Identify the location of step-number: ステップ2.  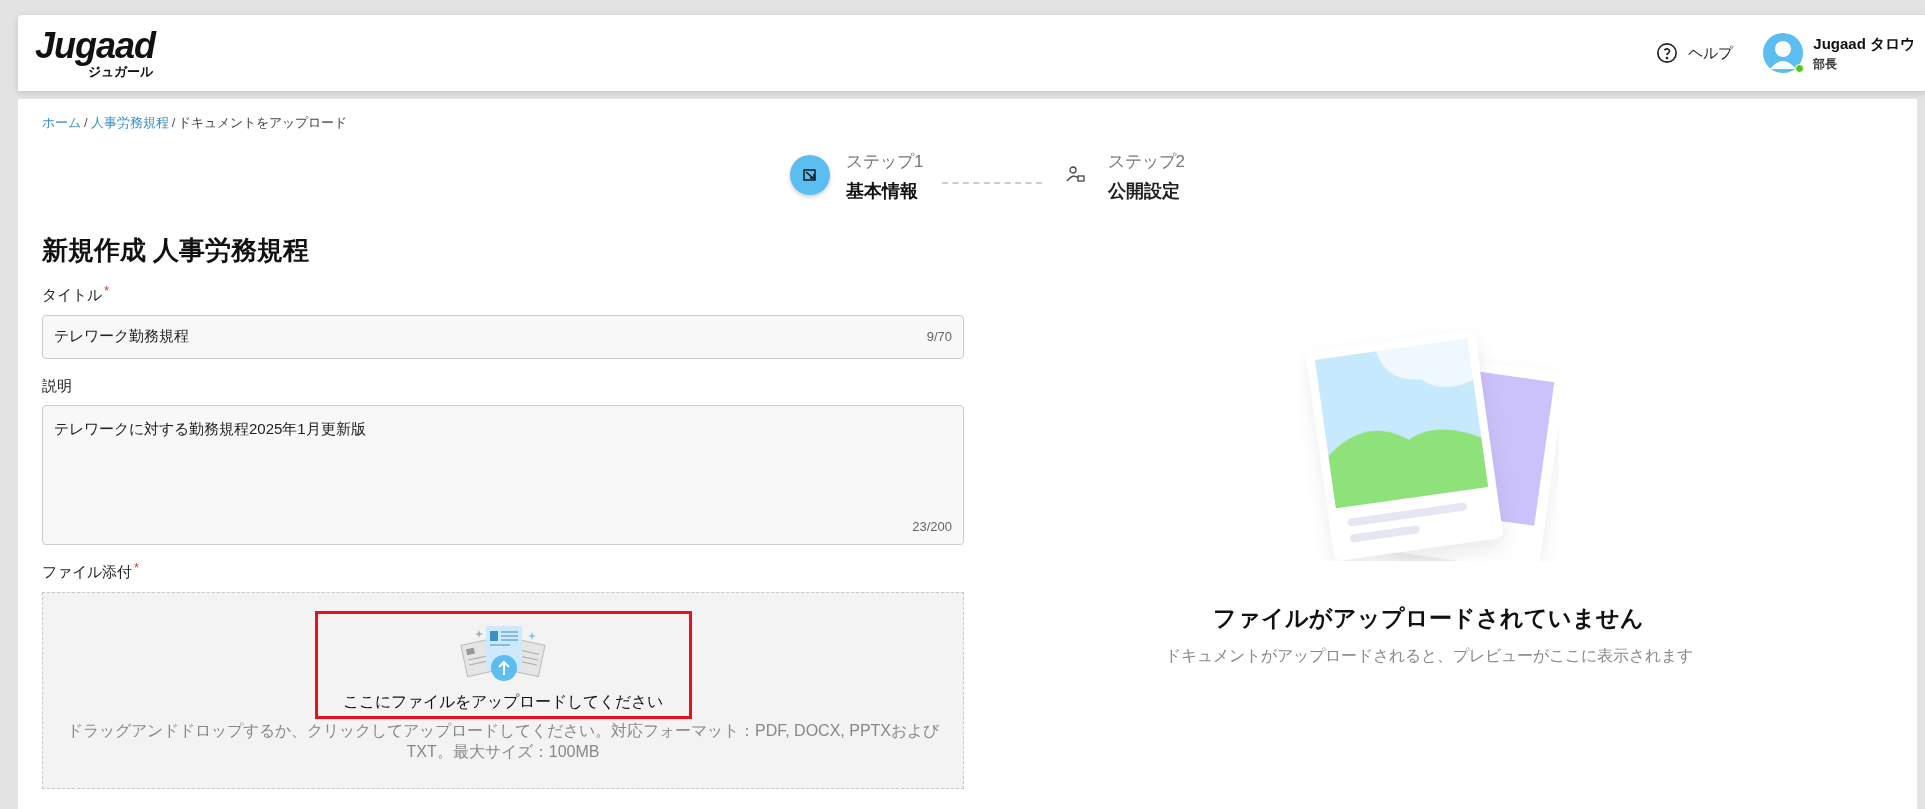
(1146, 161).